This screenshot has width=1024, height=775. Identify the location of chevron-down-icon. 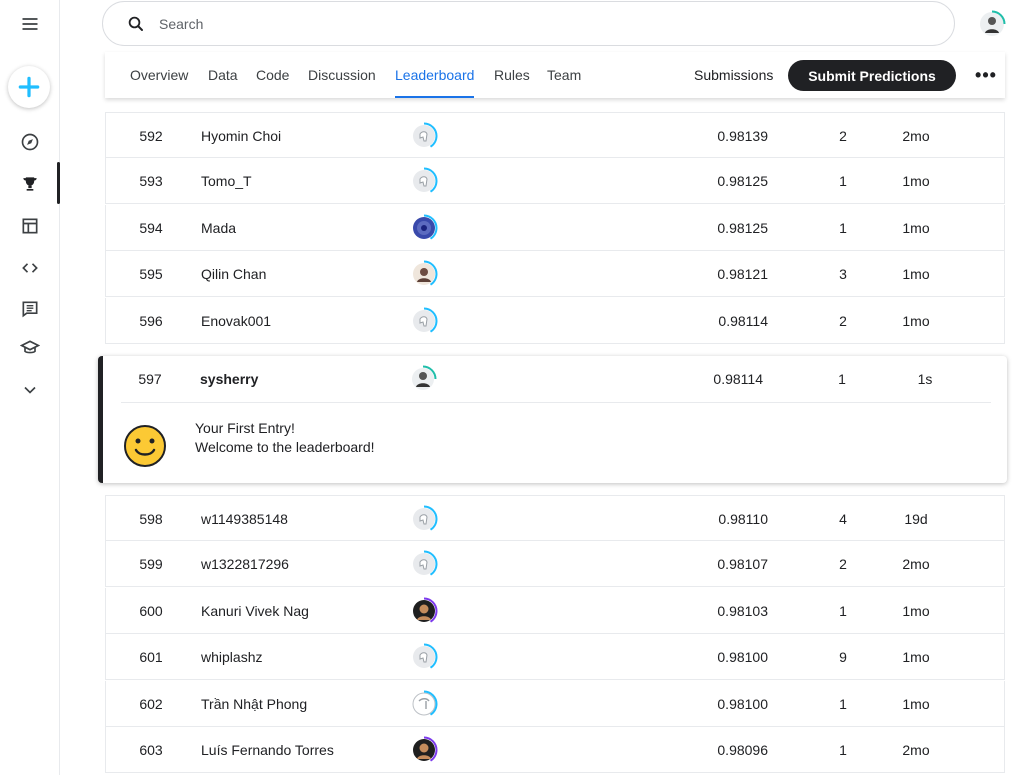
(30, 390).